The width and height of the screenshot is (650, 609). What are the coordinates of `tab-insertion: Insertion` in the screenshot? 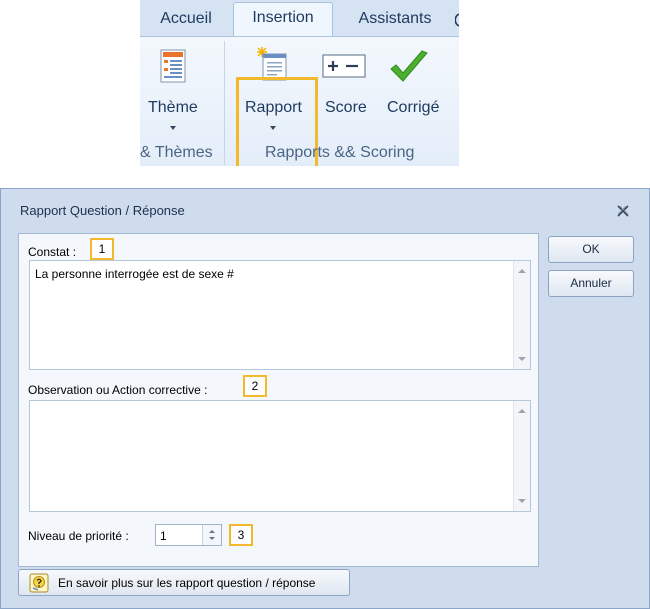 It's located at (283, 20).